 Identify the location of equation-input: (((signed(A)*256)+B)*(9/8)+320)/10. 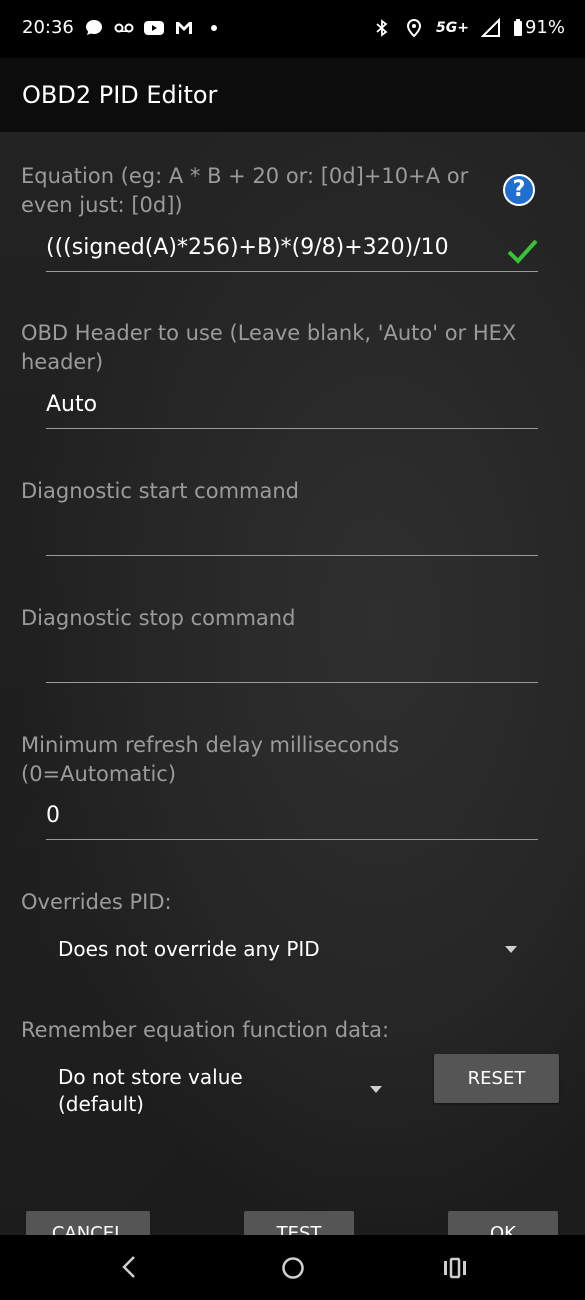
(292, 251).